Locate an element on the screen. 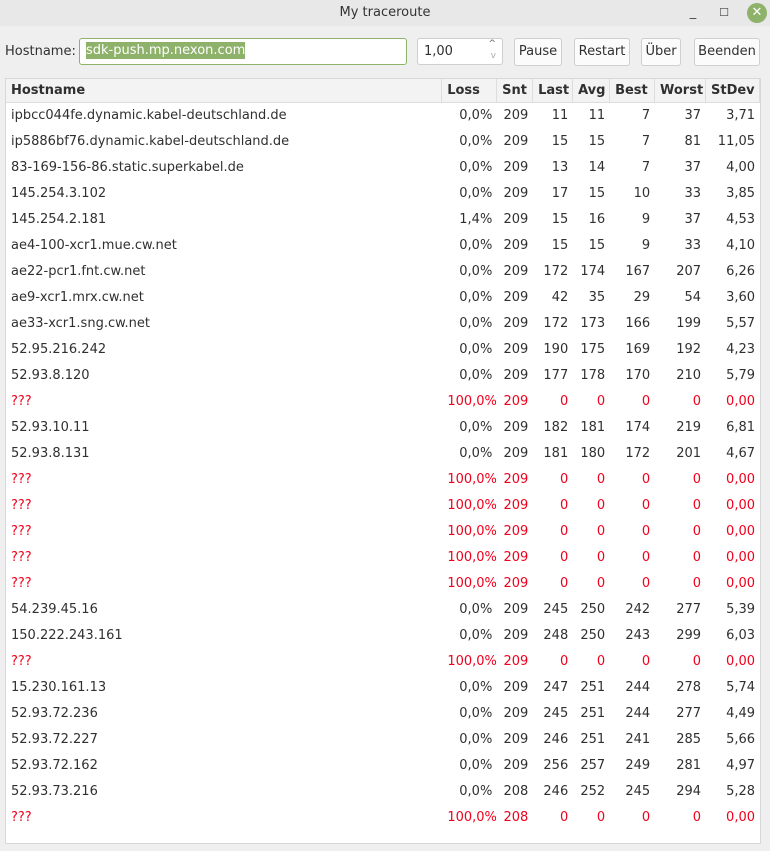 This screenshot has width=770, height=851. cell-stdev: 3,71 is located at coordinates (741, 115).